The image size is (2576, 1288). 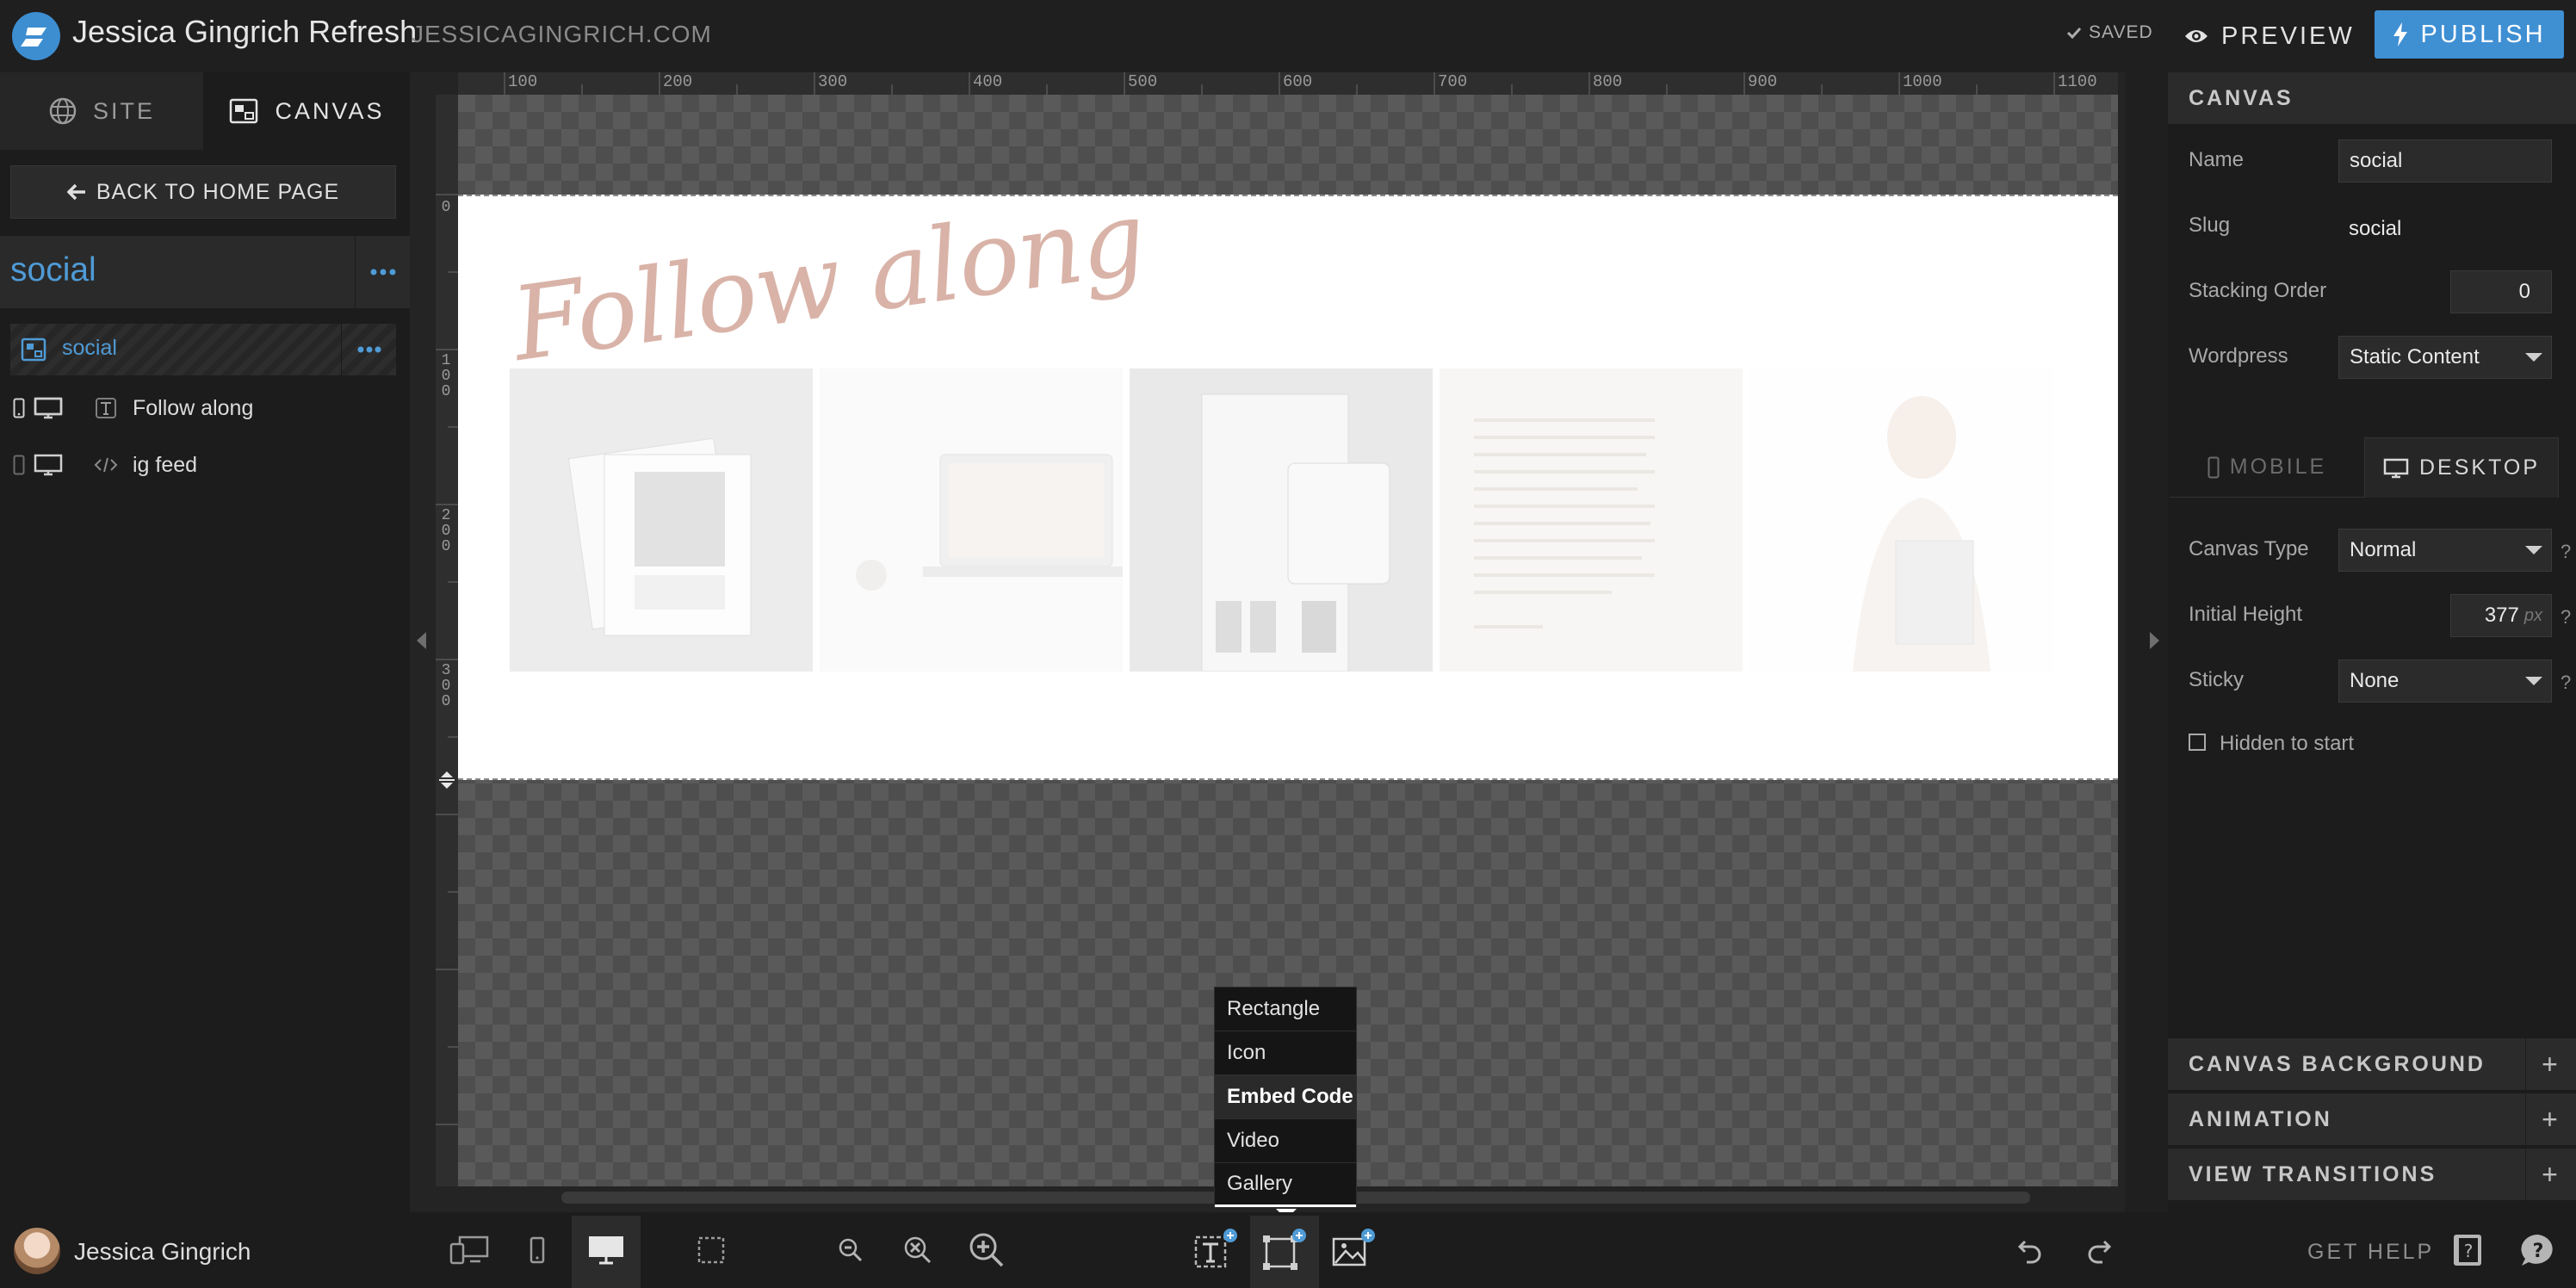 What do you see at coordinates (2030, 1250) in the screenshot?
I see `undo-icon` at bounding box center [2030, 1250].